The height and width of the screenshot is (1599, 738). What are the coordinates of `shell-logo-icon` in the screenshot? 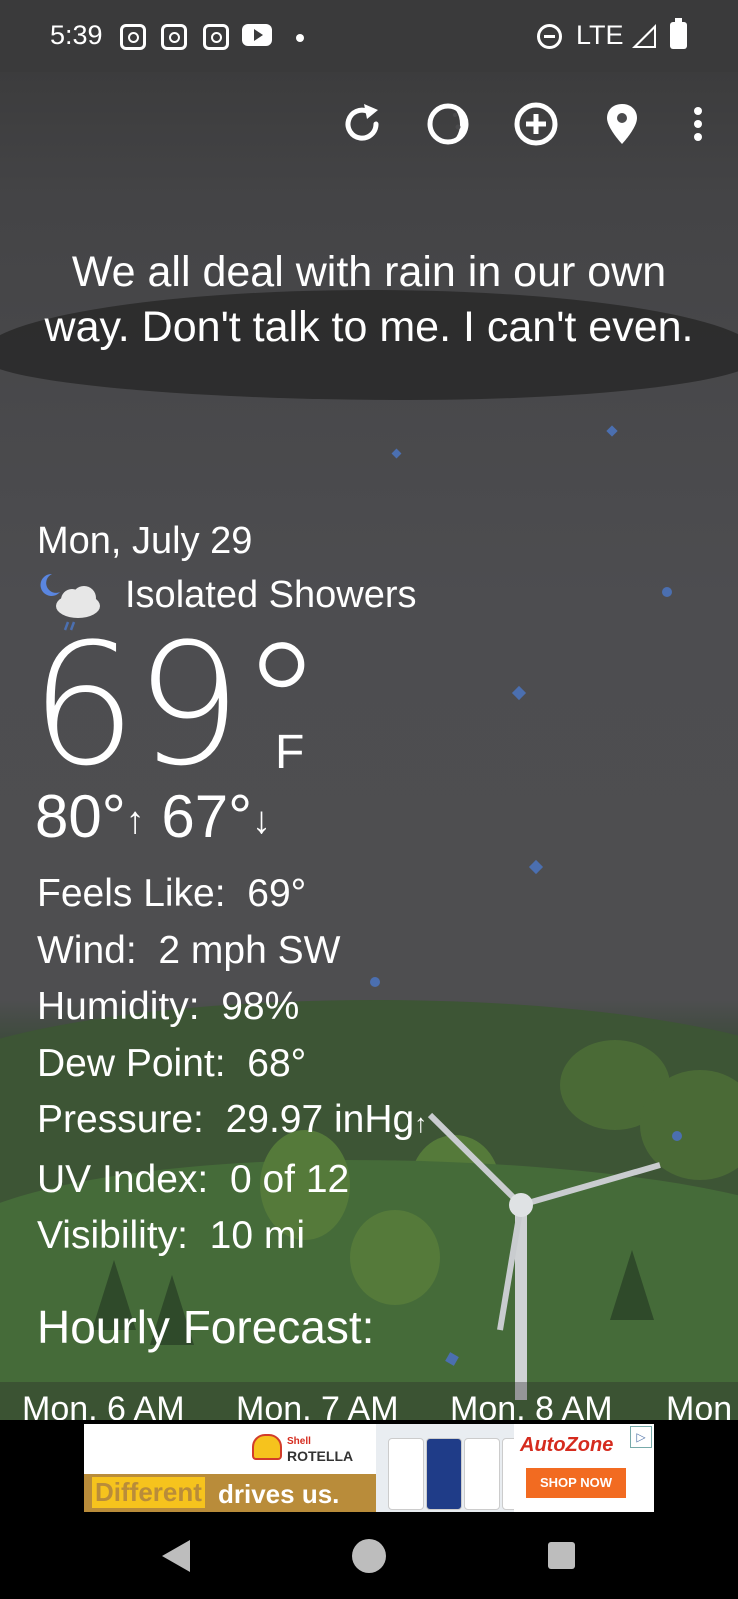 It's located at (267, 1447).